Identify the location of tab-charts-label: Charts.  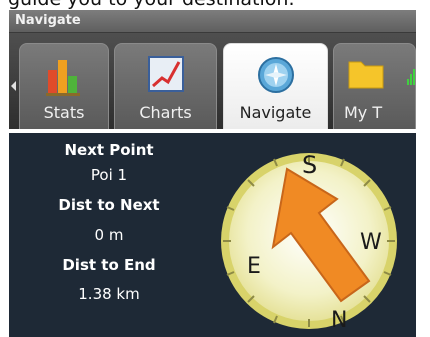
(165, 112).